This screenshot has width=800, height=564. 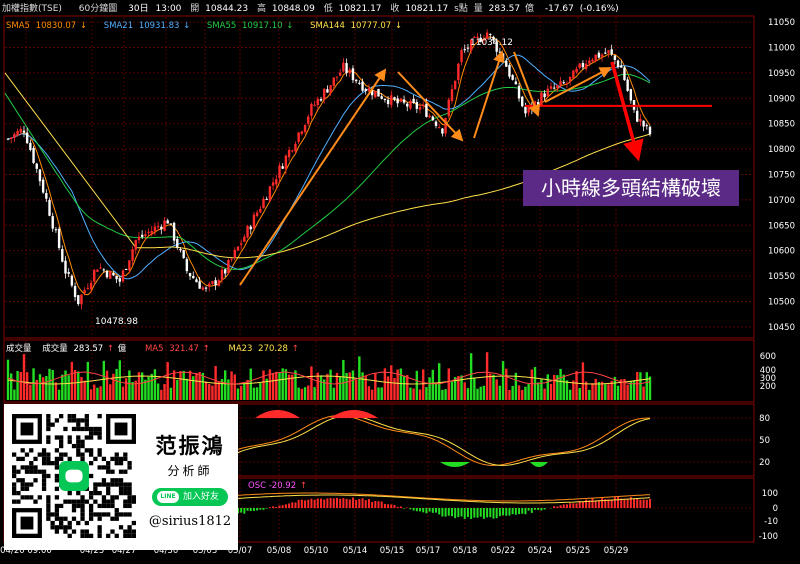 I want to click on legend-sma55-value: 10917.10, so click(x=262, y=26).